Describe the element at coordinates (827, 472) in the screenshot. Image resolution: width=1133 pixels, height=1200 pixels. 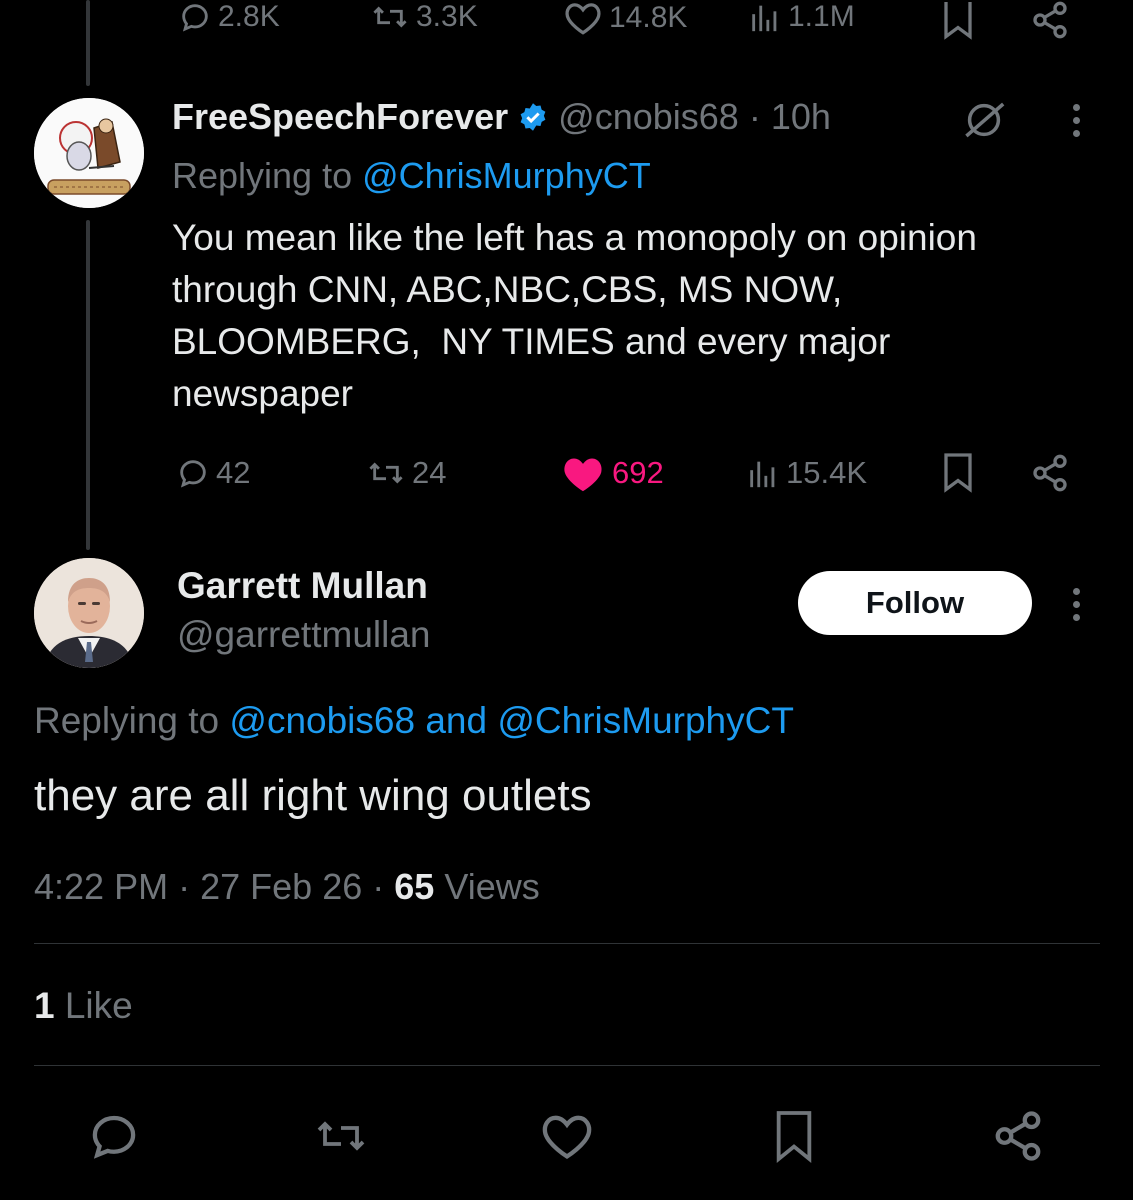
I see `views-count: 15.4K` at that location.